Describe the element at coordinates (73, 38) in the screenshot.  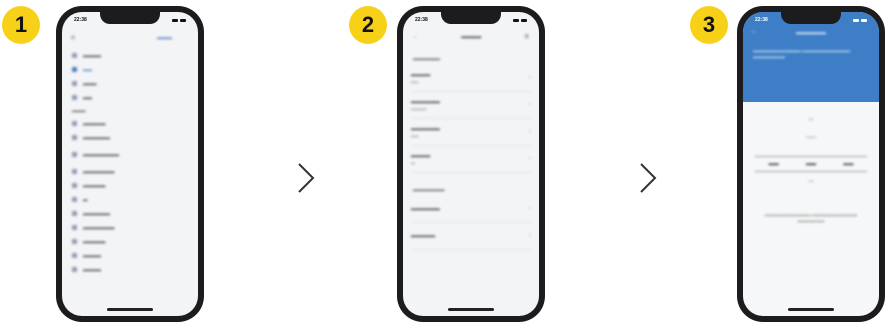
I see `close-icon: ✕` at that location.